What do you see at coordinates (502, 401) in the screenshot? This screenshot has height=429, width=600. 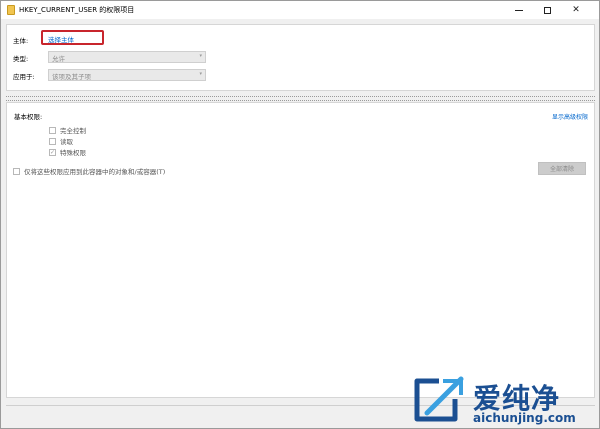 I see `watermark: 爱纯净 aichunjing.com` at bounding box center [502, 401].